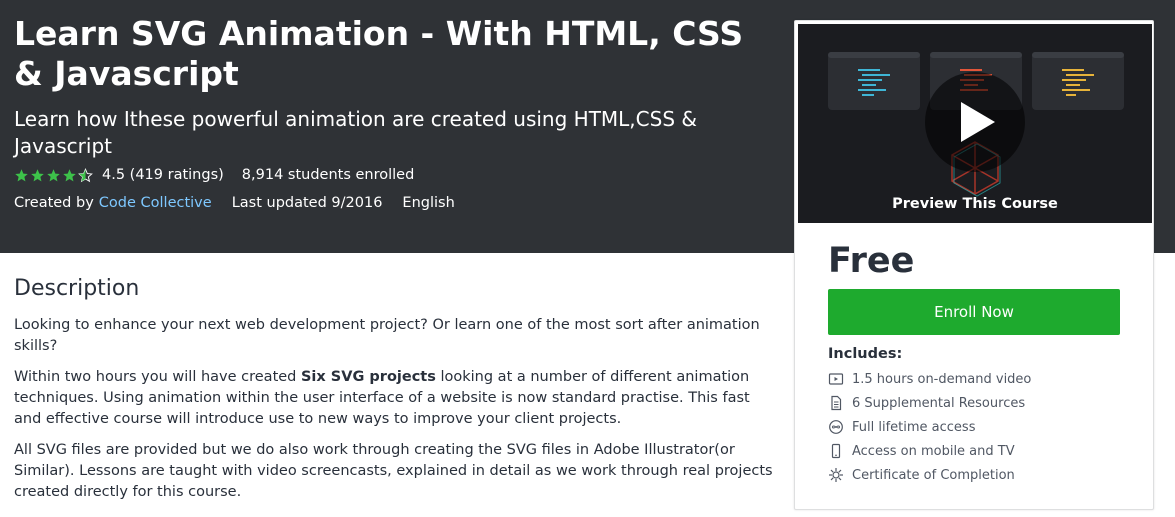  What do you see at coordinates (975, 204) in the screenshot?
I see `preview-label: Preview This Course` at bounding box center [975, 204].